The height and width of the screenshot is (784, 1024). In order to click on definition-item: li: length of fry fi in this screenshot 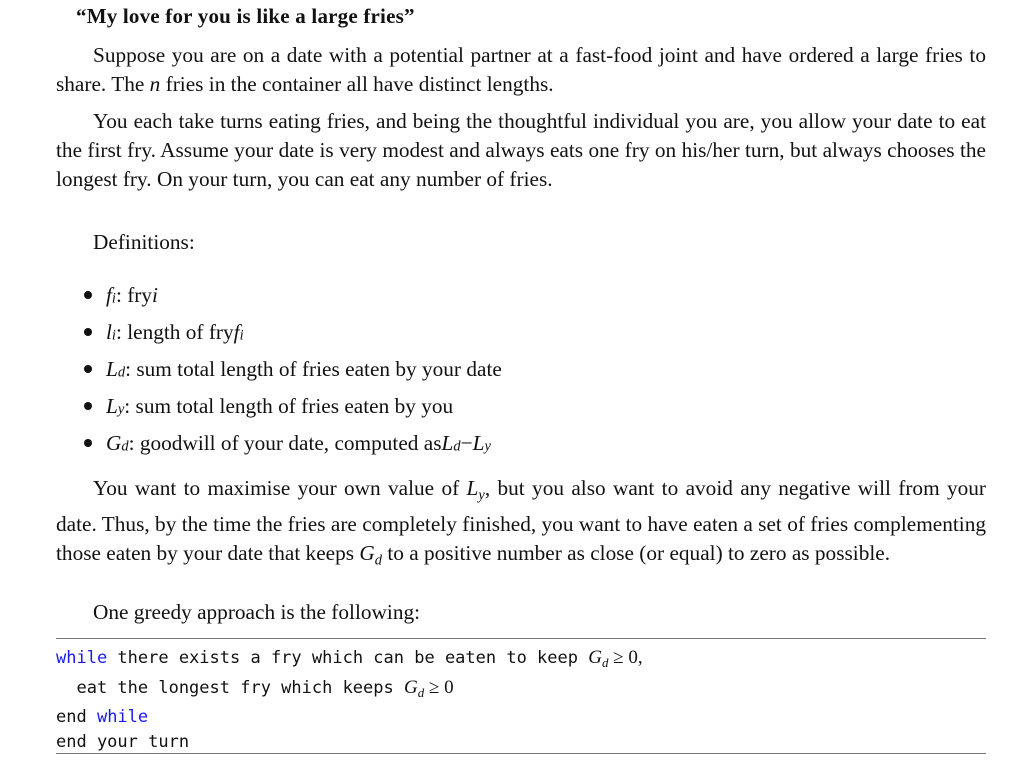, I will do `click(293, 331)`.